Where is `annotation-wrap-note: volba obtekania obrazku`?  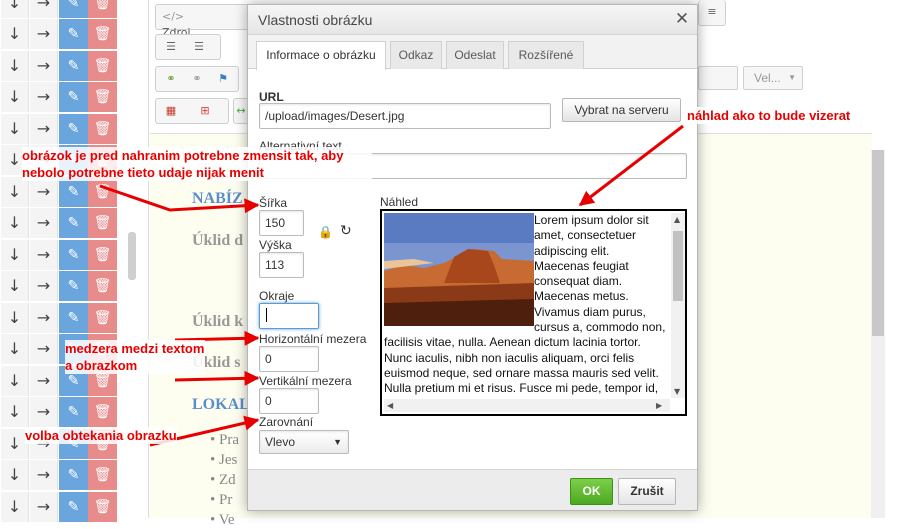
annotation-wrap-note: volba obtekania obrazku is located at coordinates (101, 435).